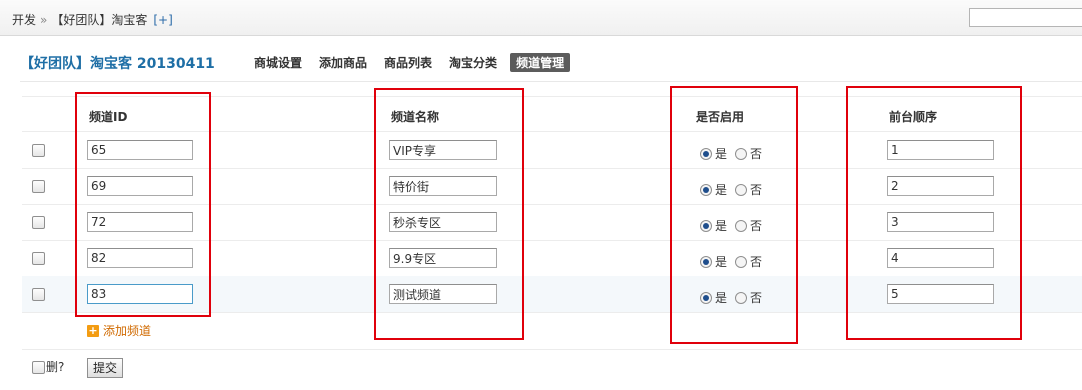 The height and width of the screenshot is (390, 1082). I want to click on add-channel-link: + 添加频道, so click(119, 330).